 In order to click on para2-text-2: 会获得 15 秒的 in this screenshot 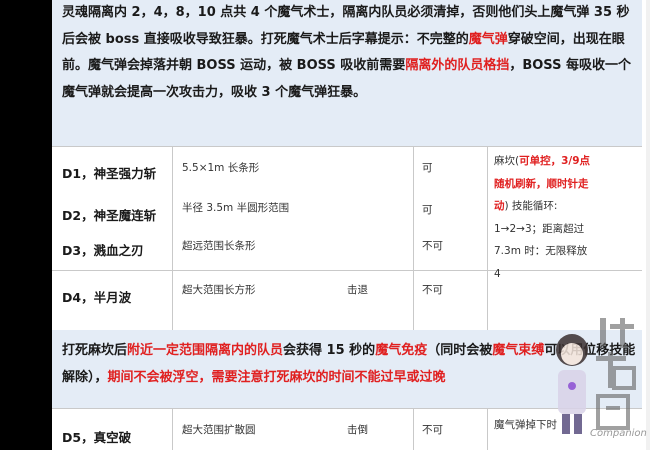, I will do `click(329, 350)`.